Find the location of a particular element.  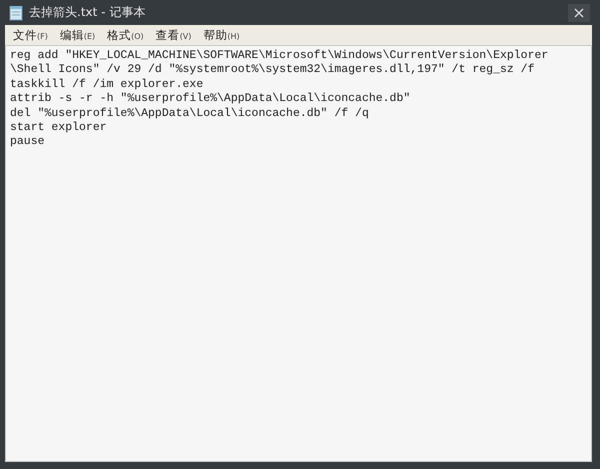

text-line: start explorer is located at coordinates (59, 128).